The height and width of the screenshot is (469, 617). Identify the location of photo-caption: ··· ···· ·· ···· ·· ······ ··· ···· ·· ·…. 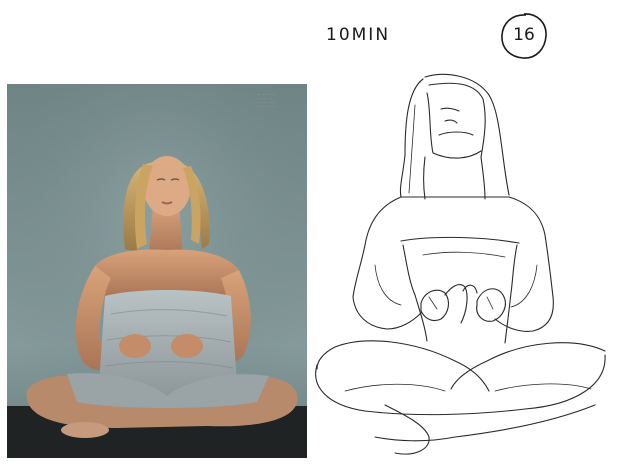
(281, 100).